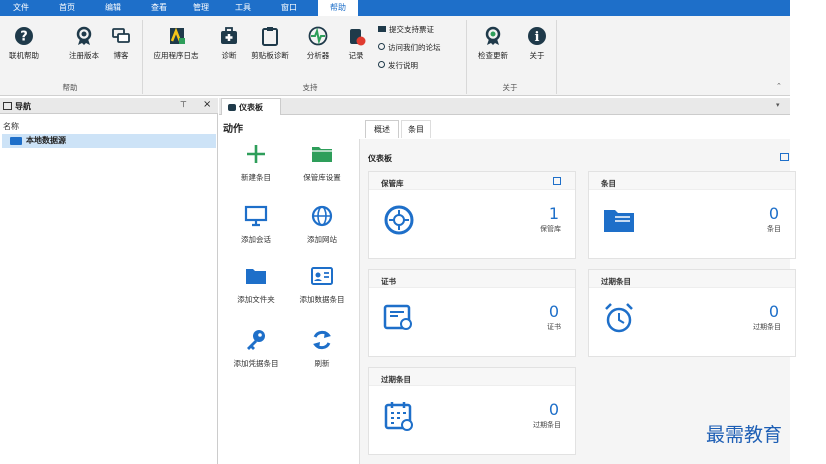  What do you see at coordinates (322, 284) in the screenshot?
I see `add-data-entry-action: 添加数据条目` at bounding box center [322, 284].